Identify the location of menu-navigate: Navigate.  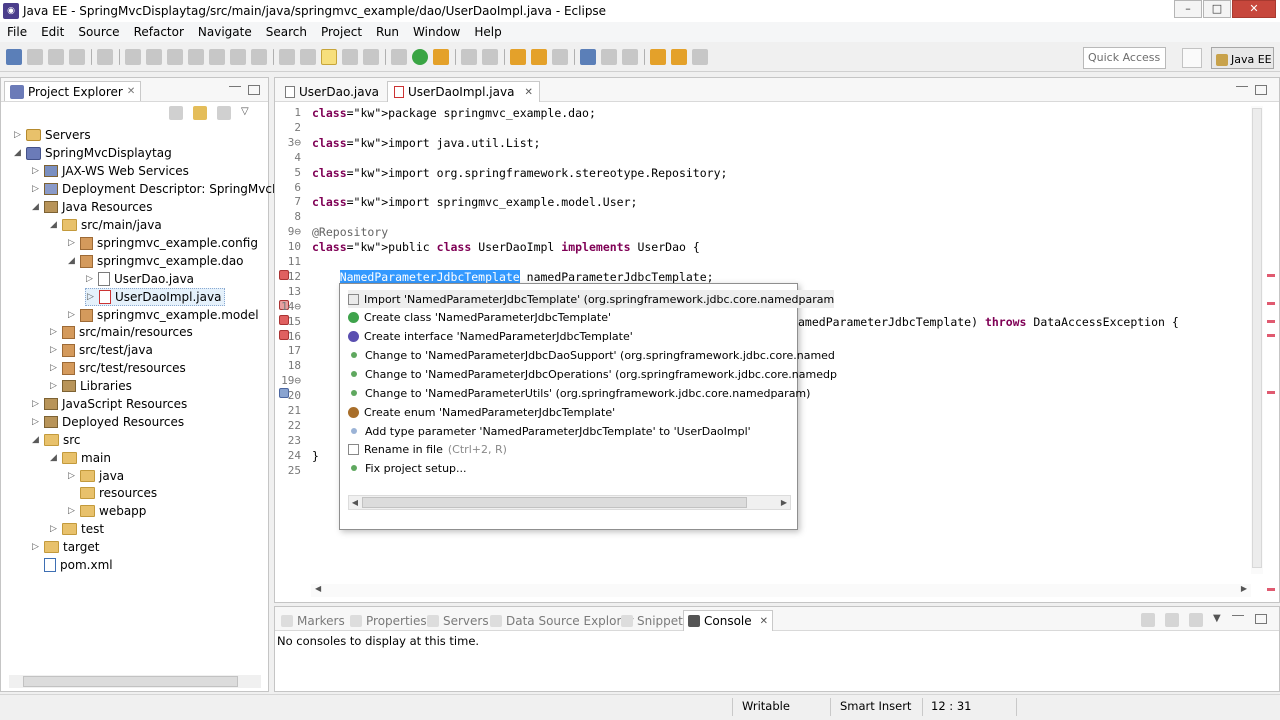
(225, 32).